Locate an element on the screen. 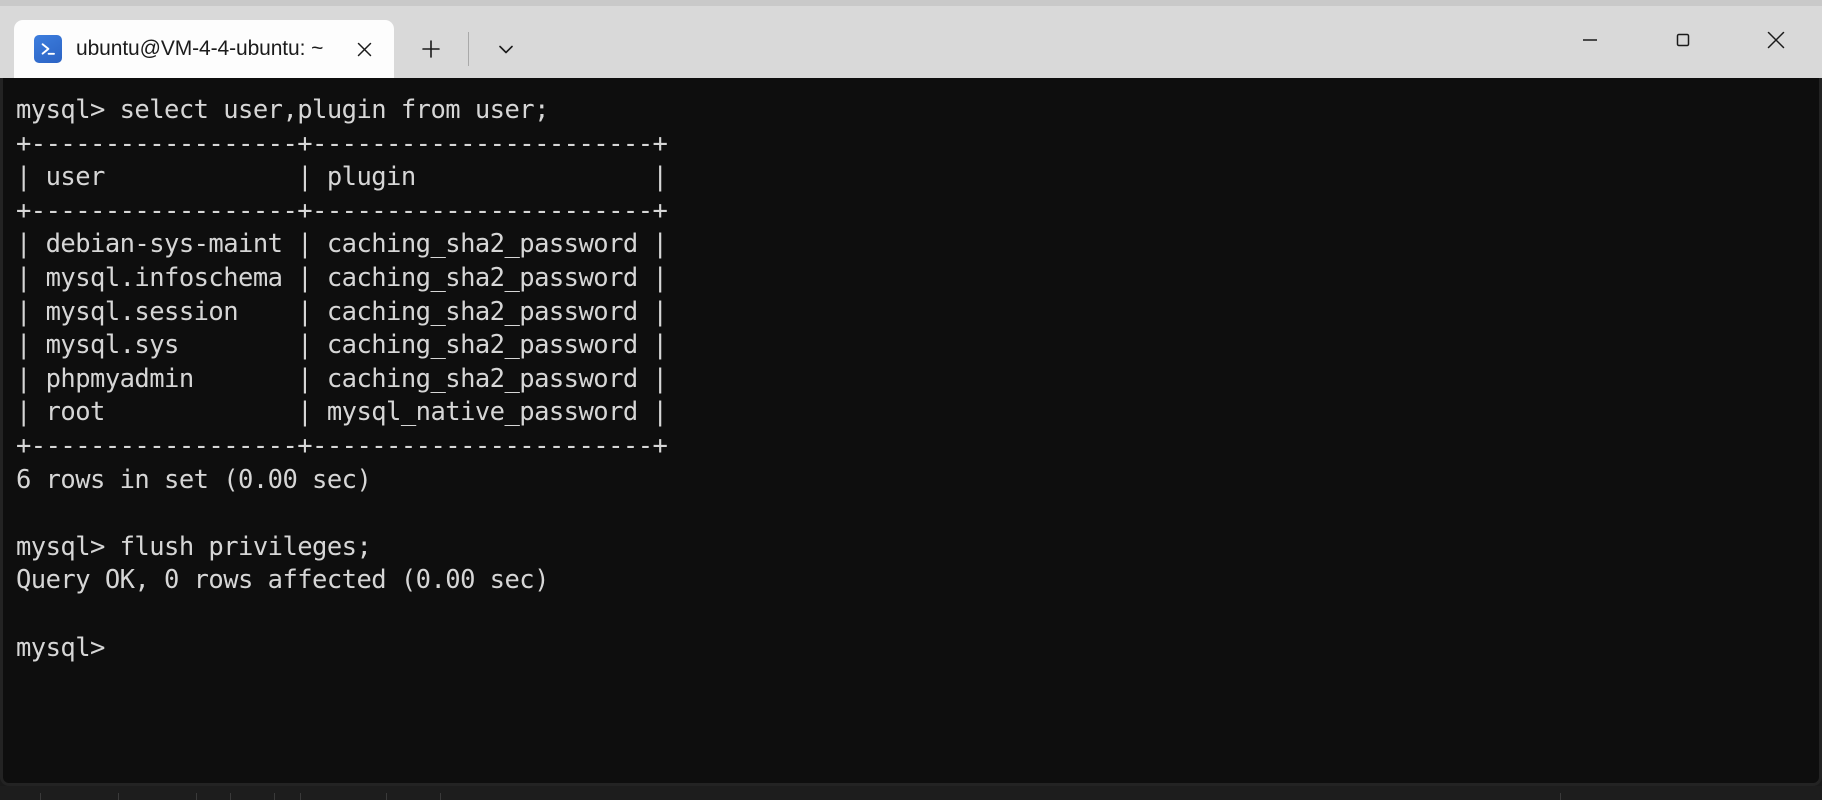 Image resolution: width=1822 pixels, height=800 pixels. new-tab-group is located at coordinates (463, 49).